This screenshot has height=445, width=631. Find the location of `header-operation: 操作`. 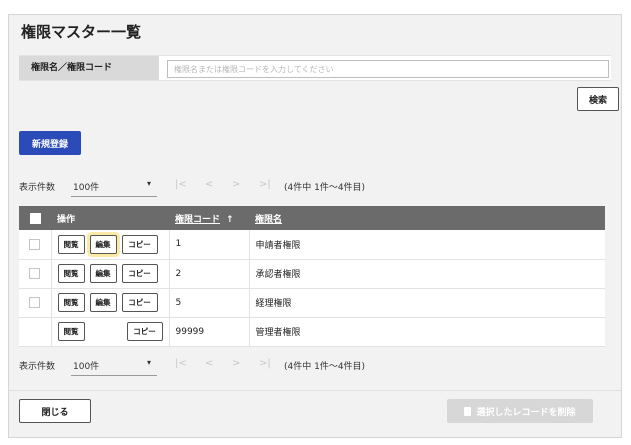

header-operation: 操作 is located at coordinates (66, 219).